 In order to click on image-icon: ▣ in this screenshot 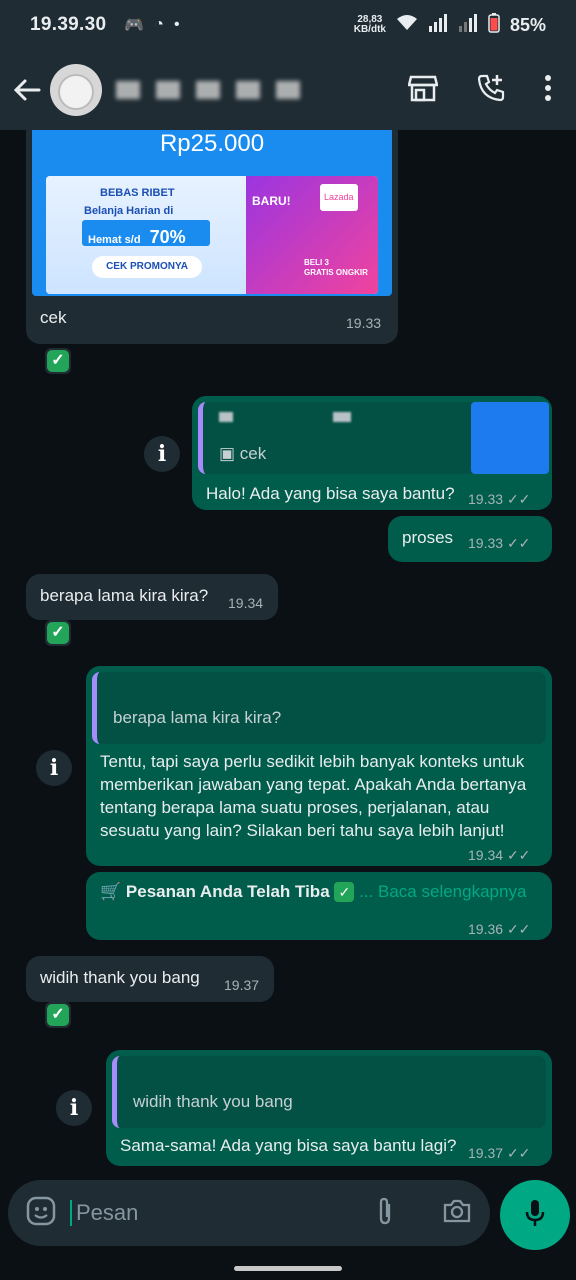, I will do `click(227, 453)`.